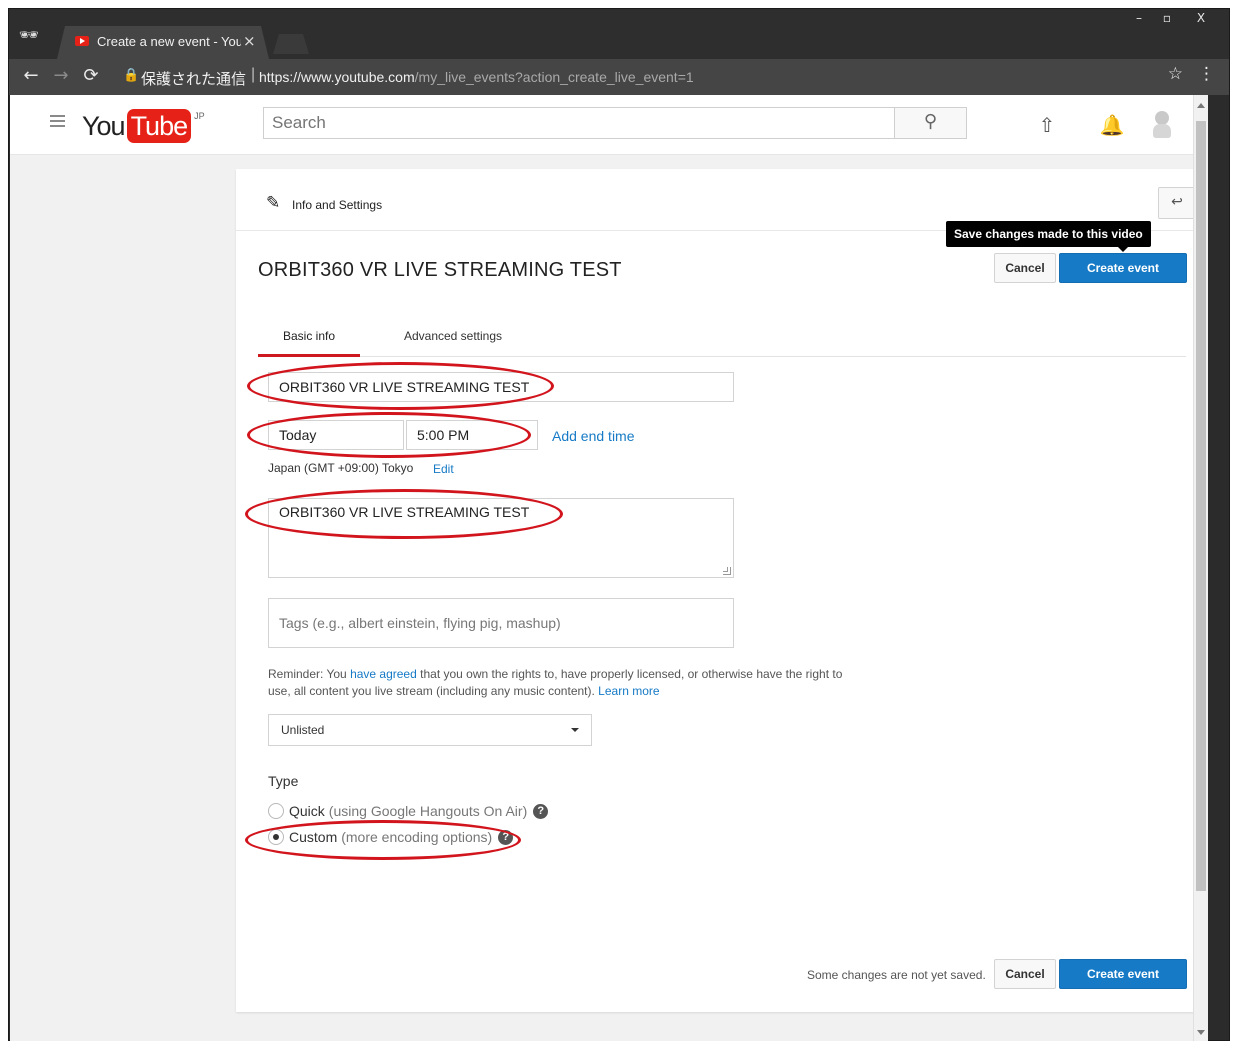  What do you see at coordinates (249, 41) in the screenshot?
I see `tab-close-icon: ×` at bounding box center [249, 41].